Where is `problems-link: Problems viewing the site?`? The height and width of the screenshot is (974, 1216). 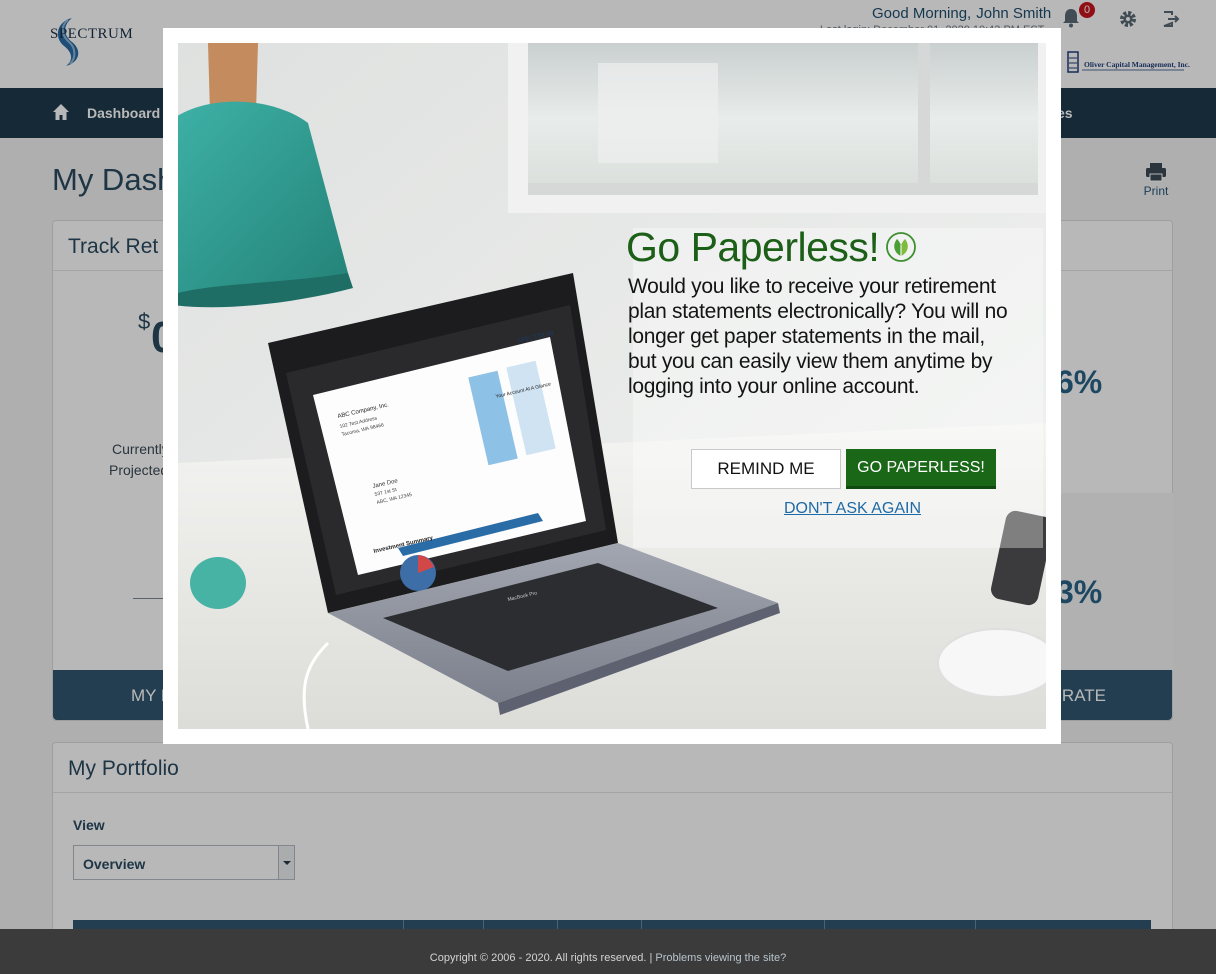 problems-link: Problems viewing the site? is located at coordinates (720, 958).